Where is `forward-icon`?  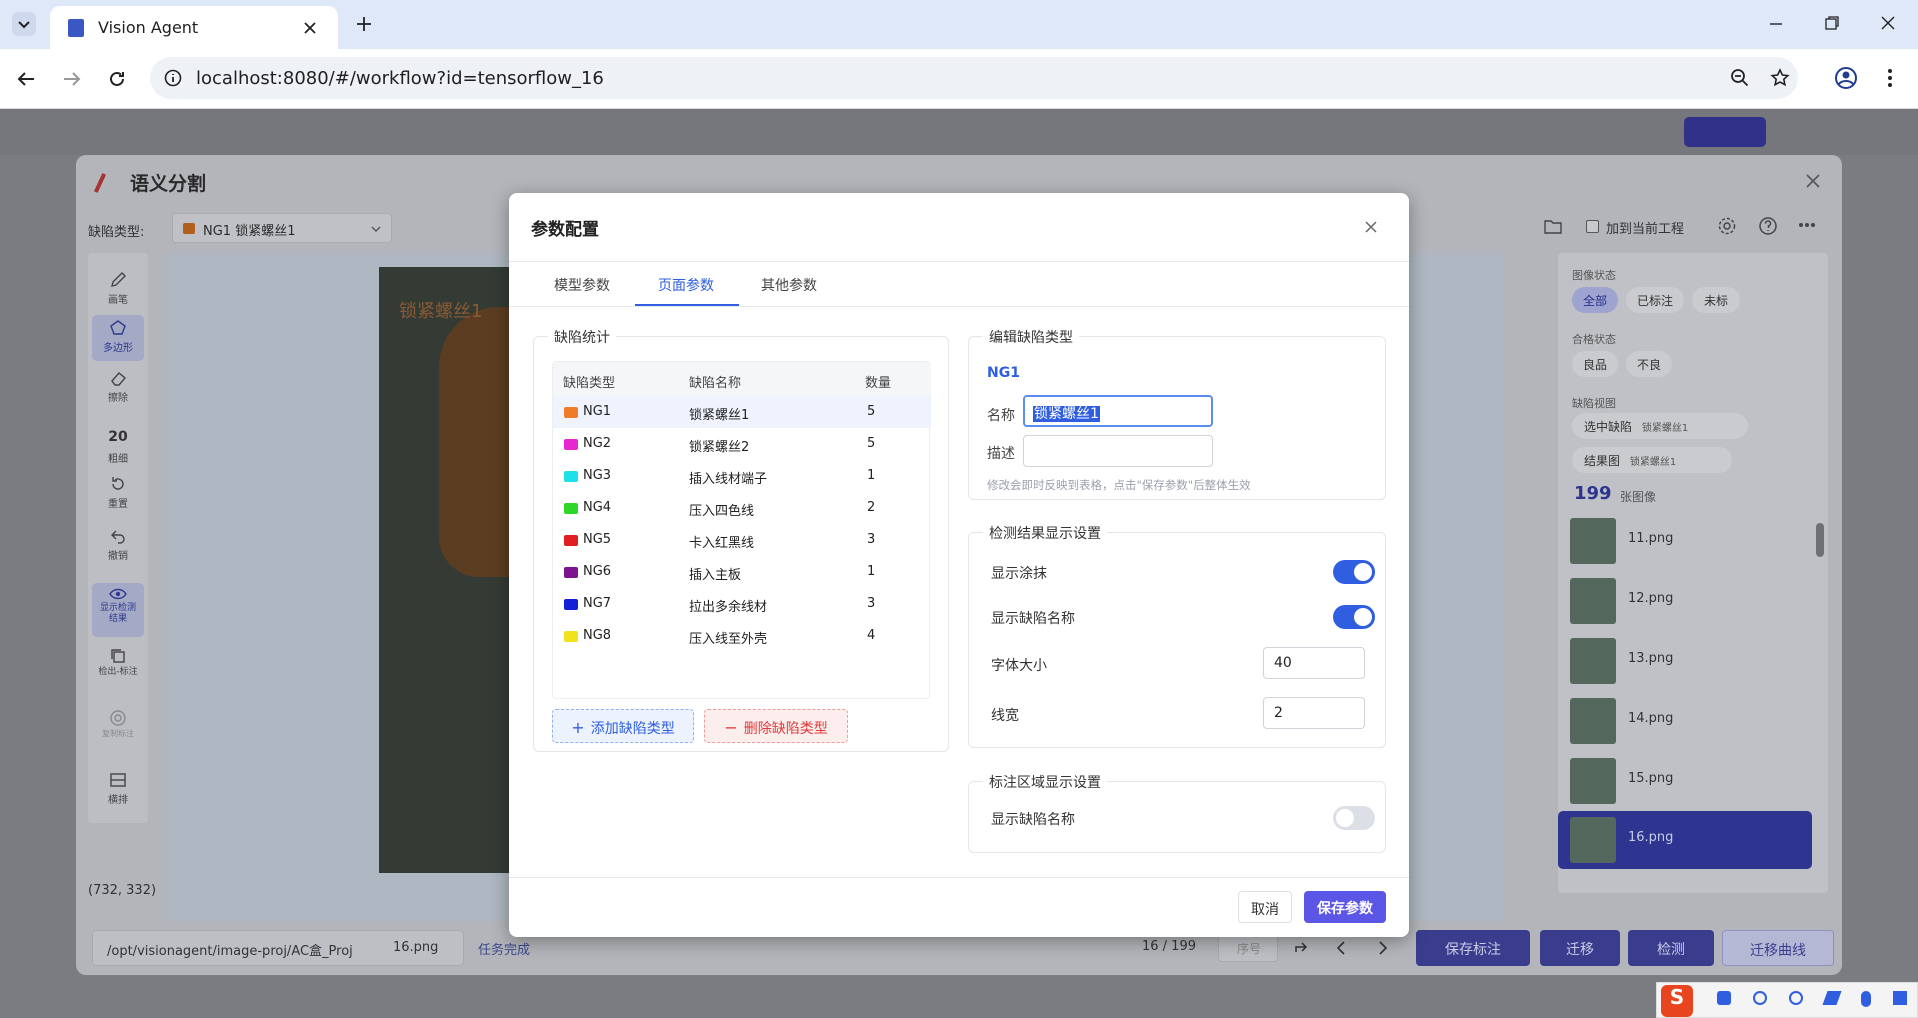 forward-icon is located at coordinates (72, 79).